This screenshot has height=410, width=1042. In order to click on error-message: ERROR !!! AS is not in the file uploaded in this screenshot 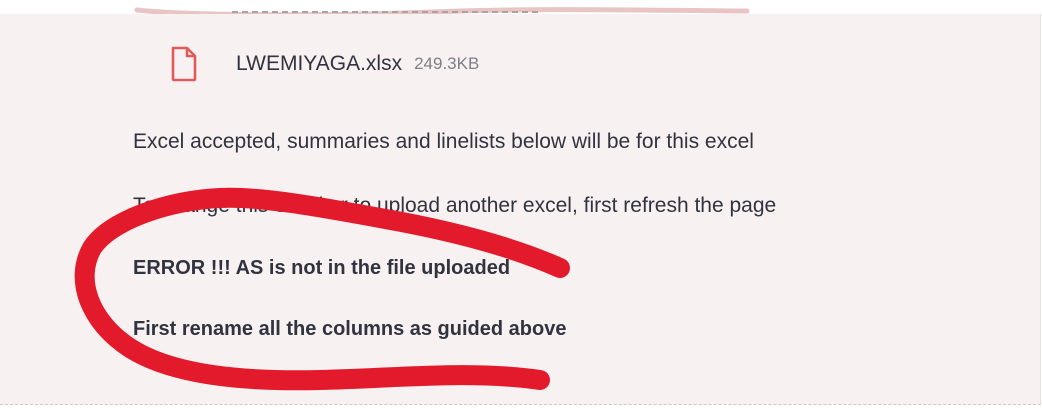, I will do `click(322, 268)`.